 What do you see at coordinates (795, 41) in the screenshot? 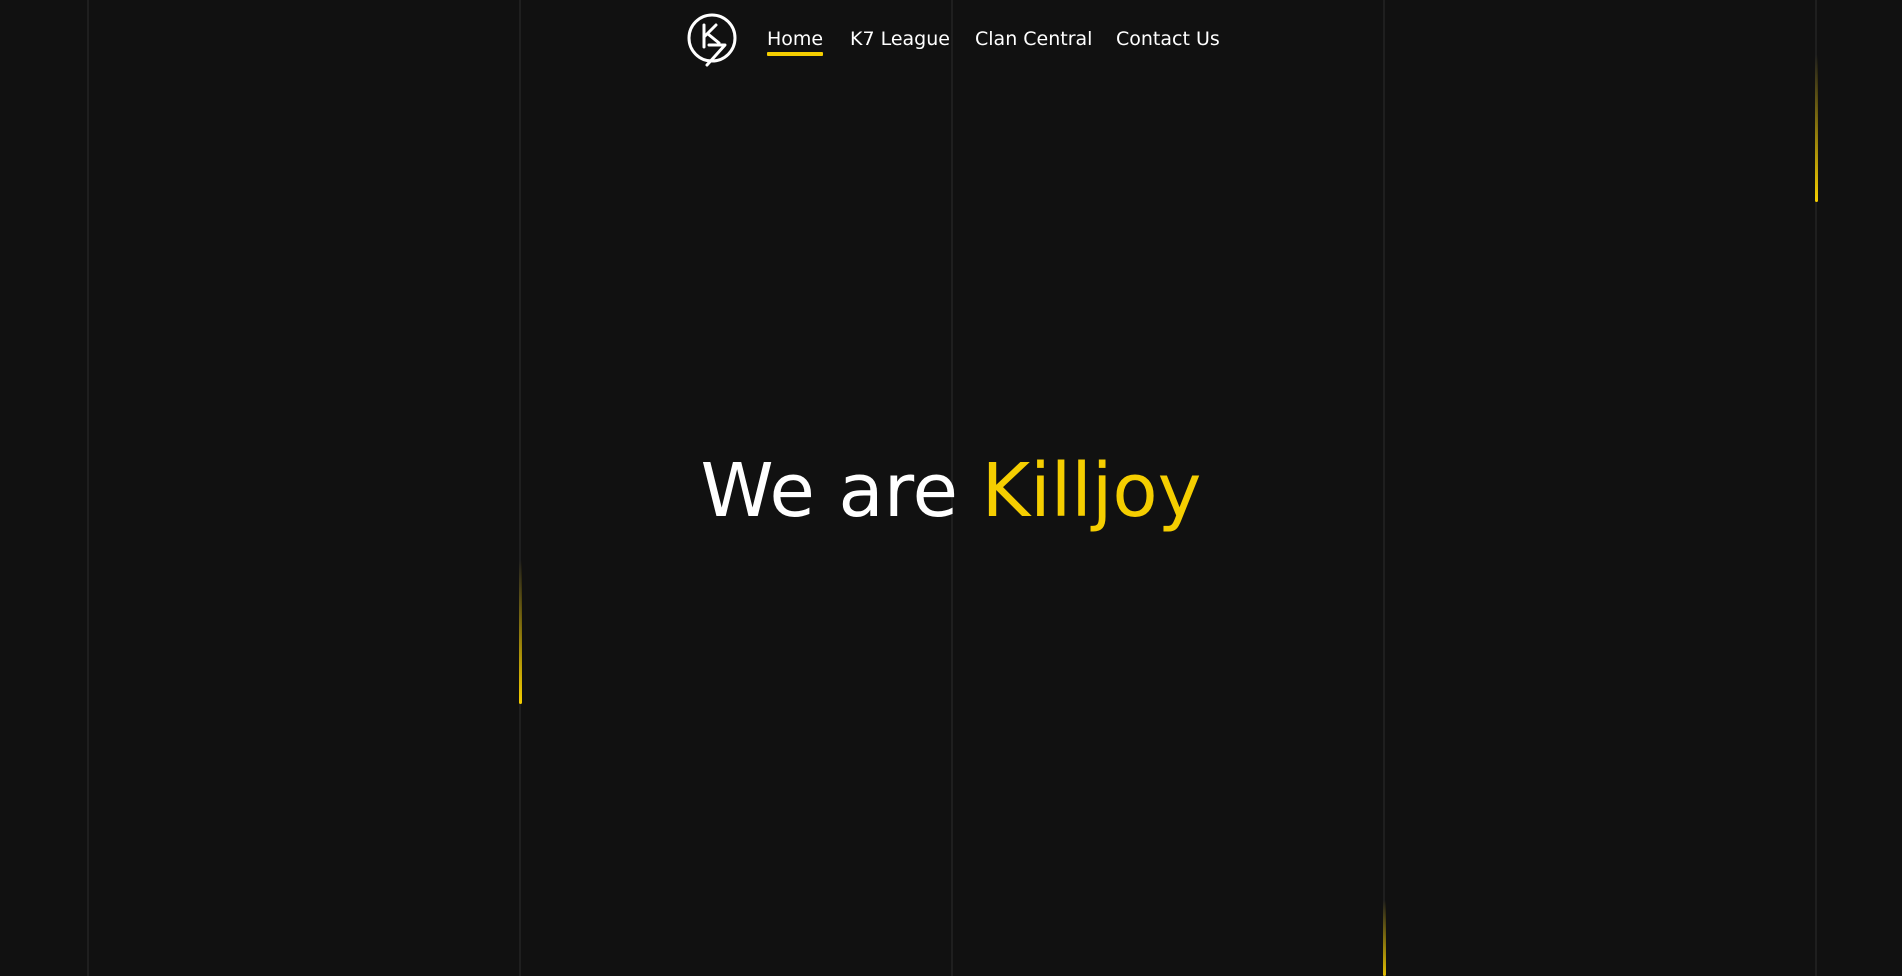
I see `nav-link-home: Home` at bounding box center [795, 41].